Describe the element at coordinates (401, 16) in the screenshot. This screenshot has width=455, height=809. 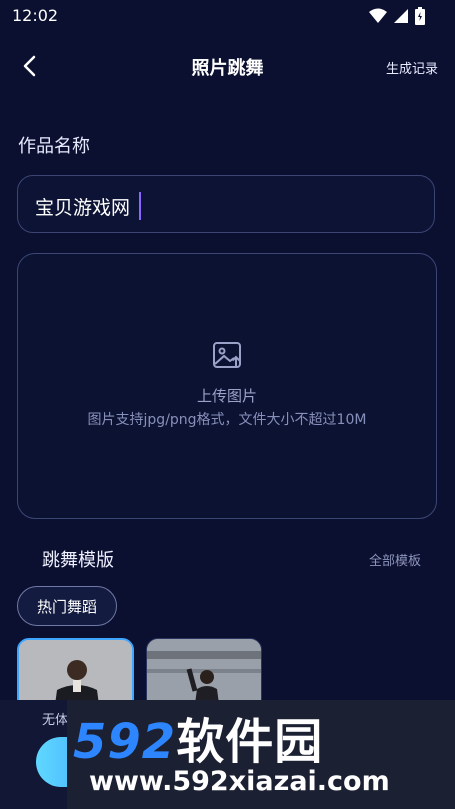
I see `signal-icon` at that location.